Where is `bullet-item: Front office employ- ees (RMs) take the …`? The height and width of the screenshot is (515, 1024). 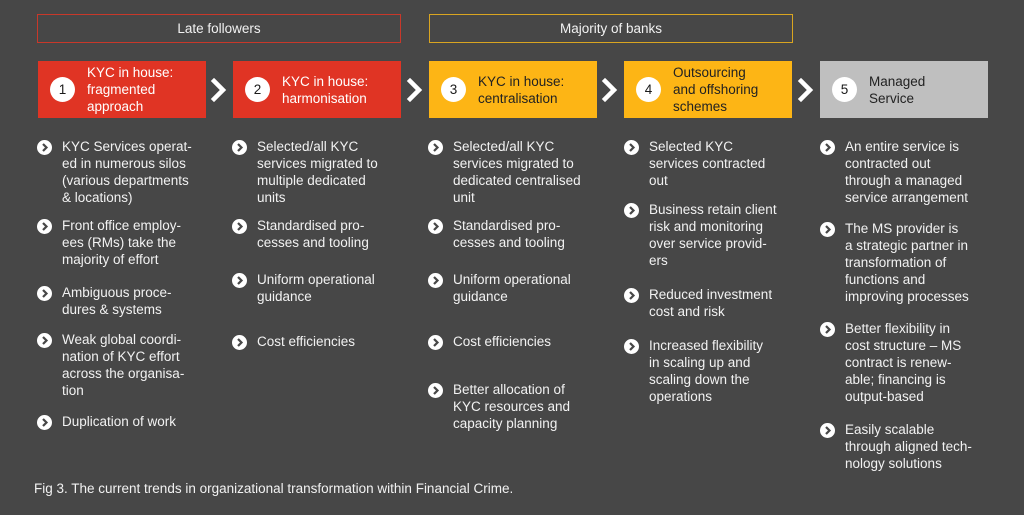
bullet-item: Front office employ- ees (RMs) take the … is located at coordinates (139, 242).